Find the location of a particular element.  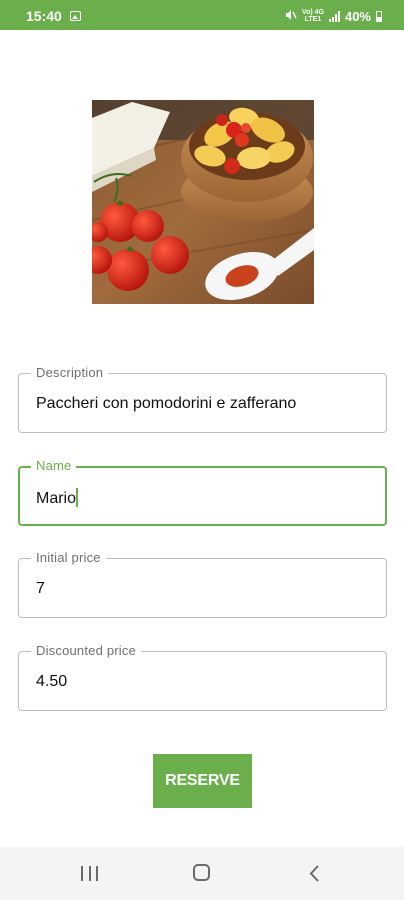

signal-icon is located at coordinates (334, 16).